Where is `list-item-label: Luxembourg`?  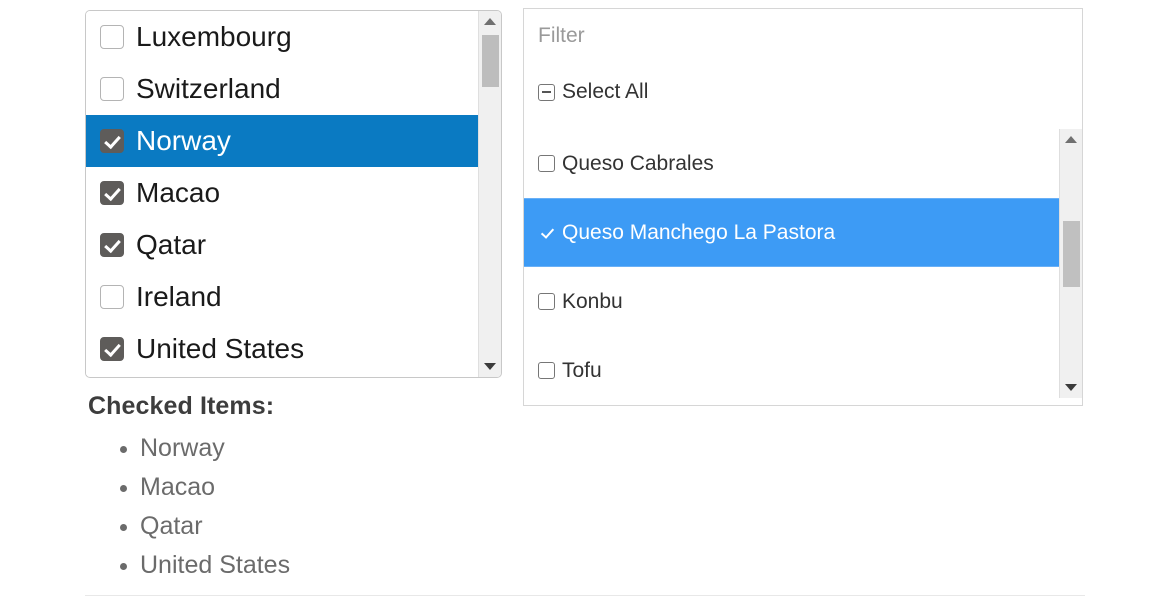 list-item-label: Luxembourg is located at coordinates (214, 36).